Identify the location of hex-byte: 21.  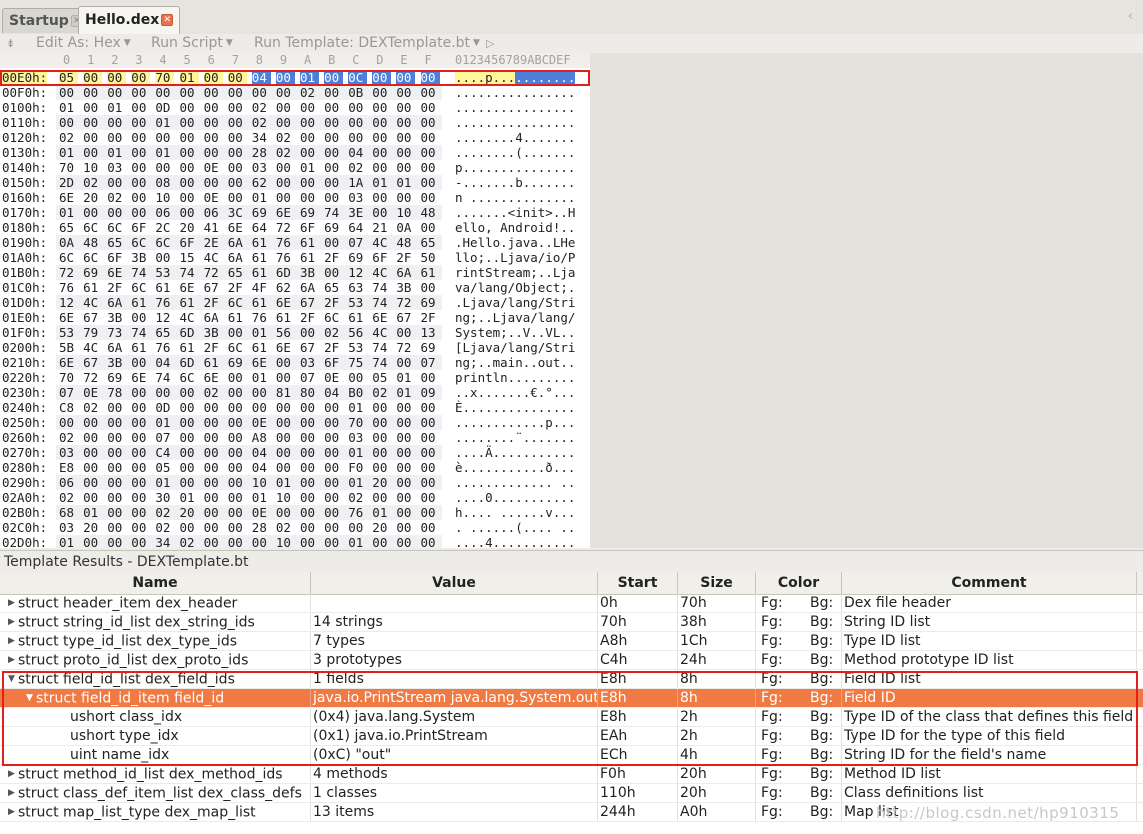
(381, 227).